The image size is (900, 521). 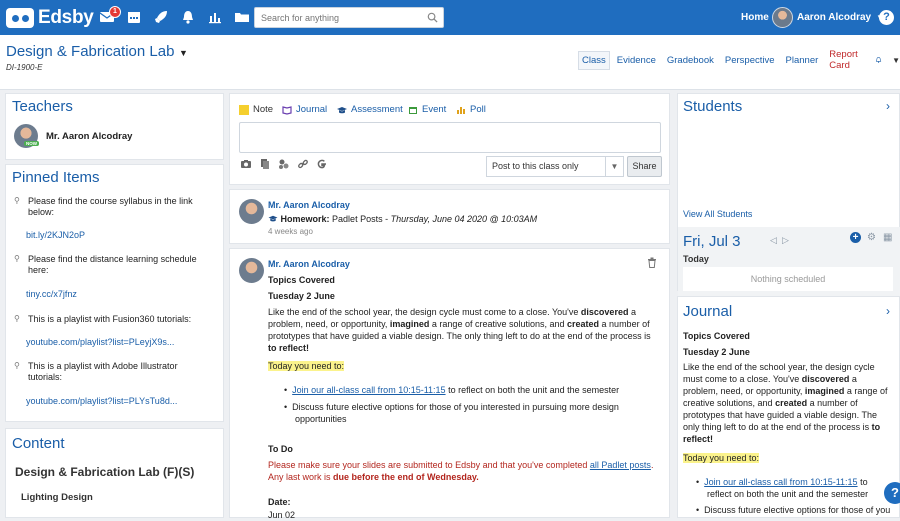 What do you see at coordinates (555, 166) in the screenshot?
I see `post-visibility-select: Post to this class only ▼` at bounding box center [555, 166].